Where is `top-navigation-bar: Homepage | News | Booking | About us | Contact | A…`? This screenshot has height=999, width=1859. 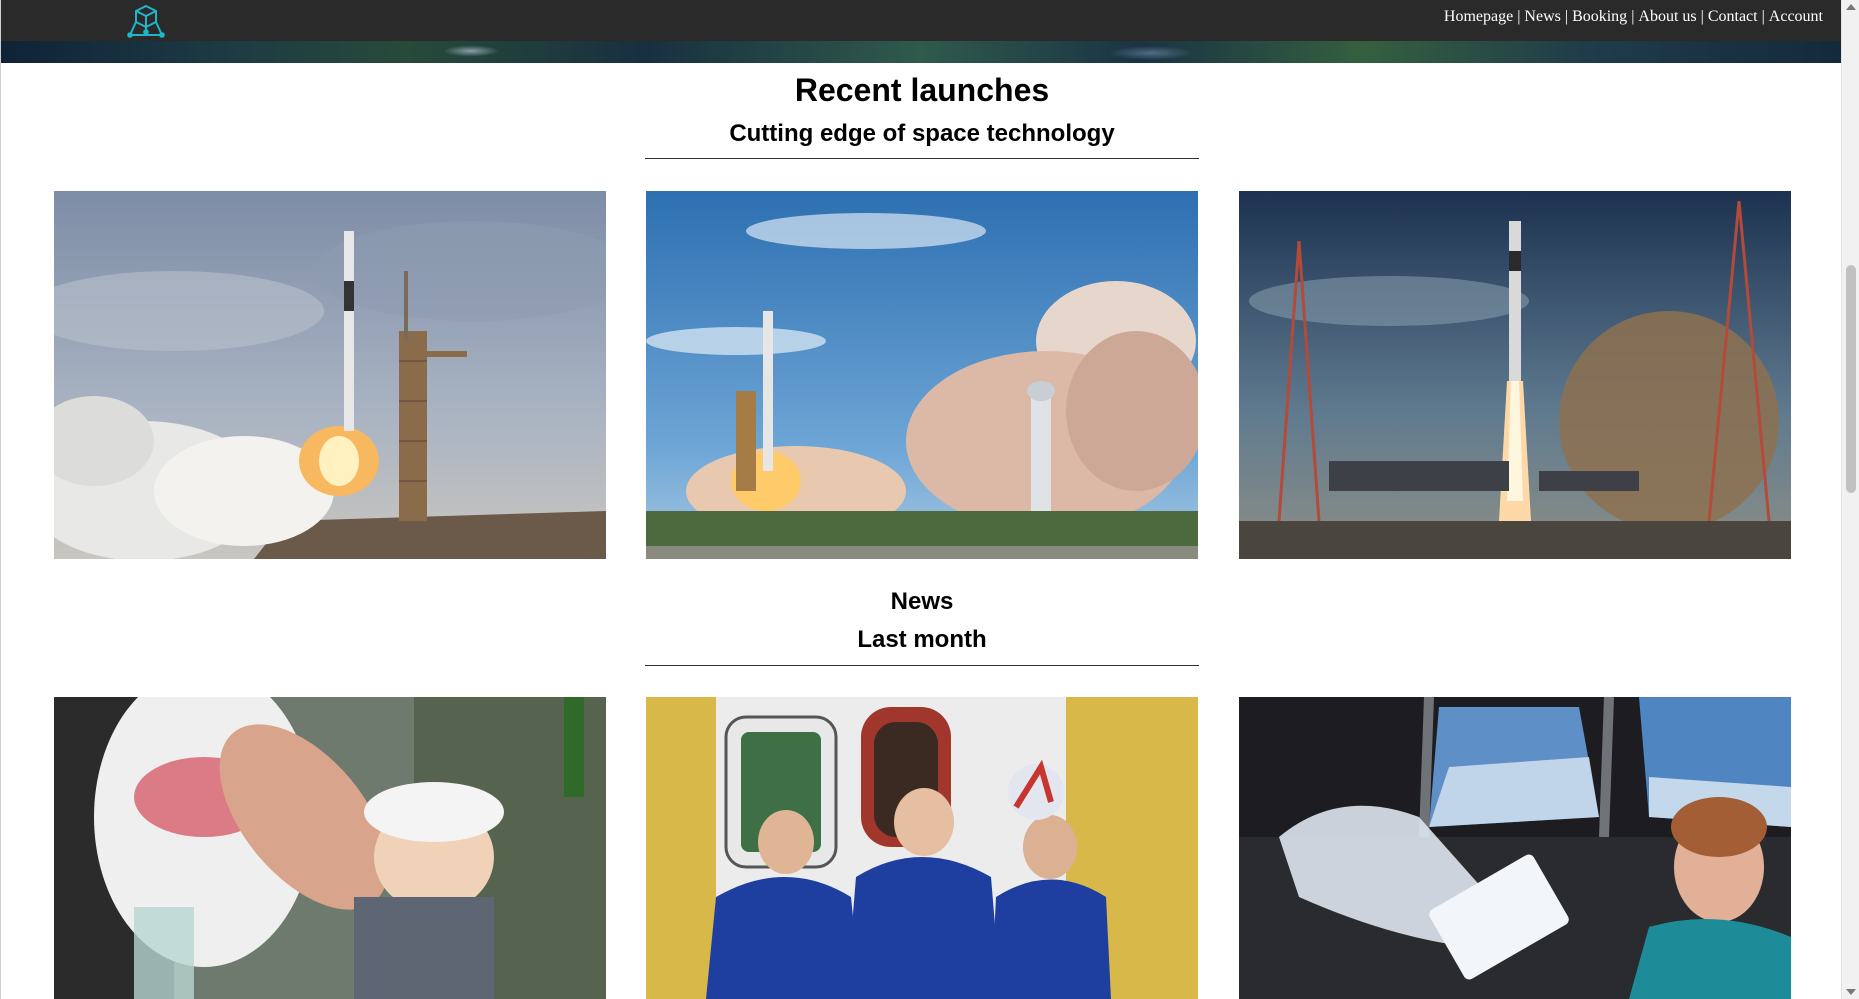
top-navigation-bar: Homepage | News | Booking | About us | Contact | A… is located at coordinates (921, 20).